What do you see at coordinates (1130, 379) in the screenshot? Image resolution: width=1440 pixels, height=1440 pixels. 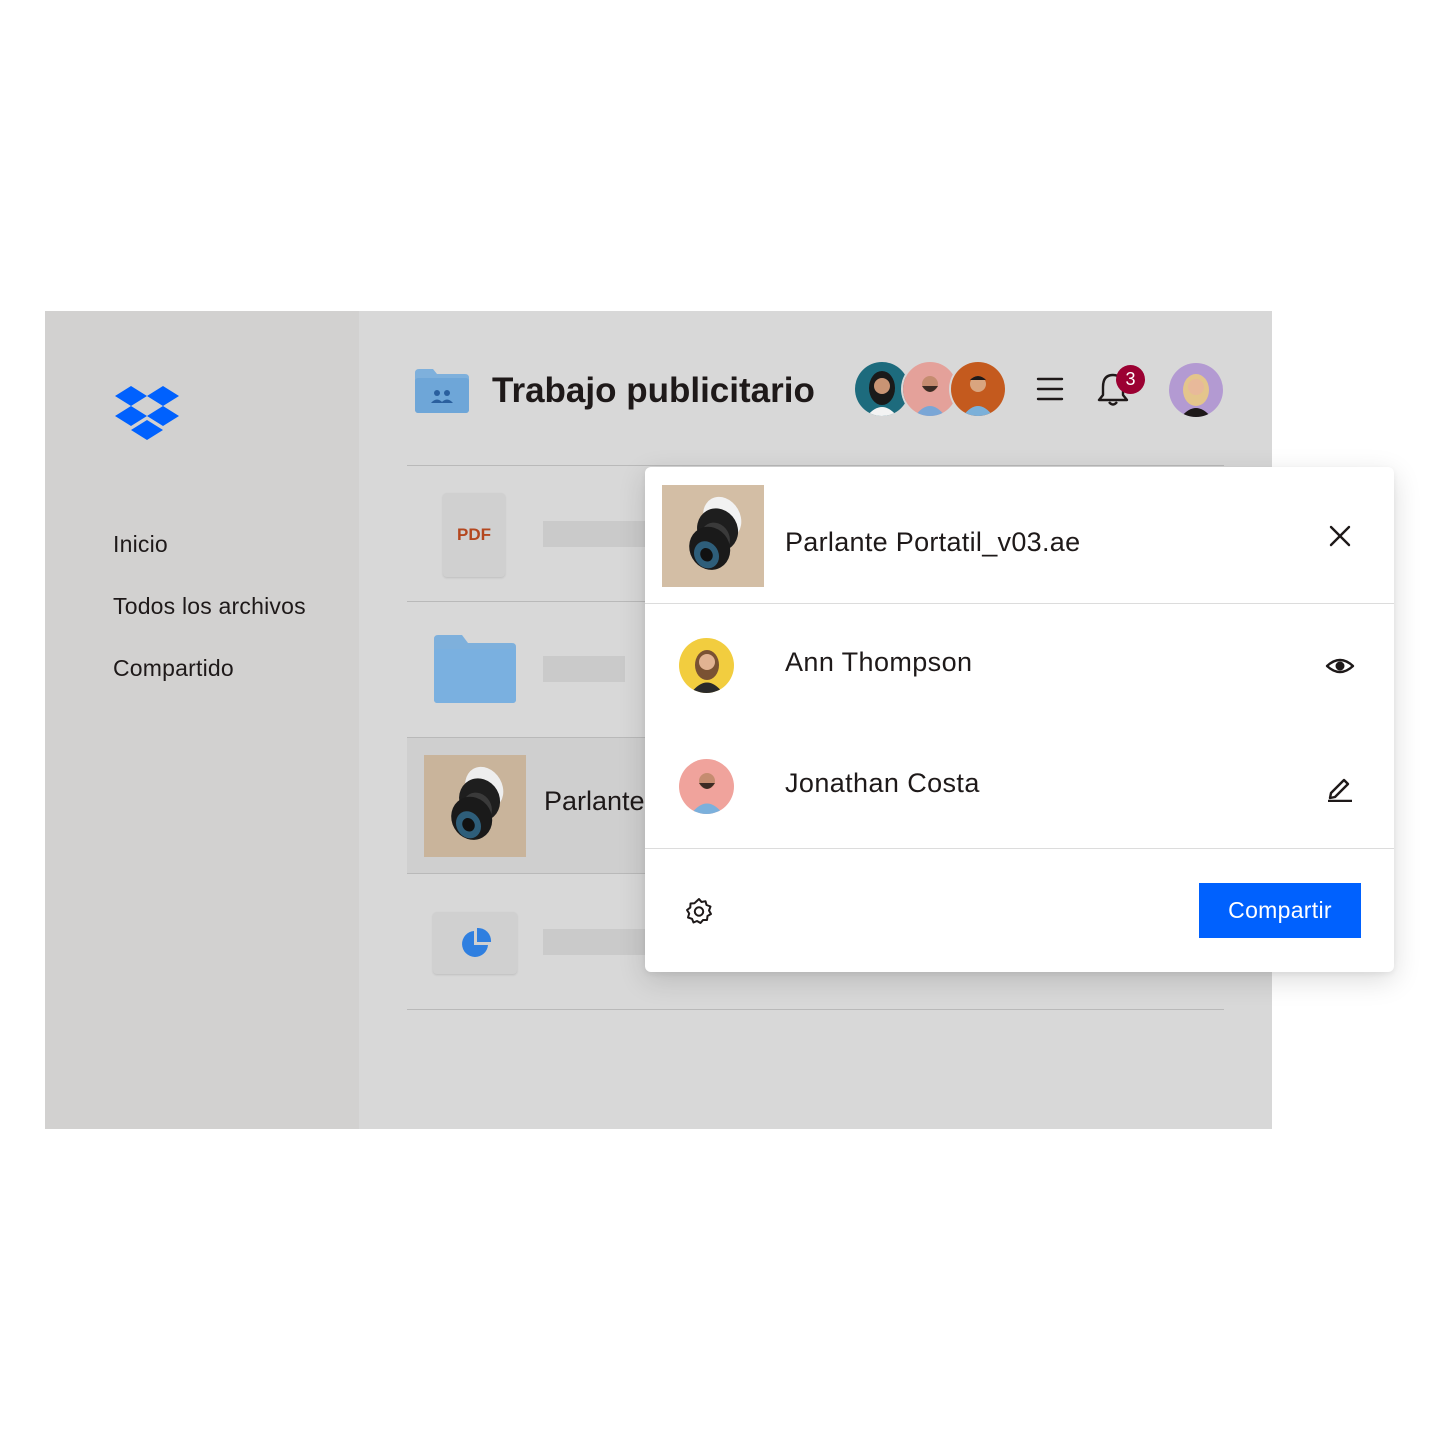 I see `notification-count-badge: 3` at bounding box center [1130, 379].